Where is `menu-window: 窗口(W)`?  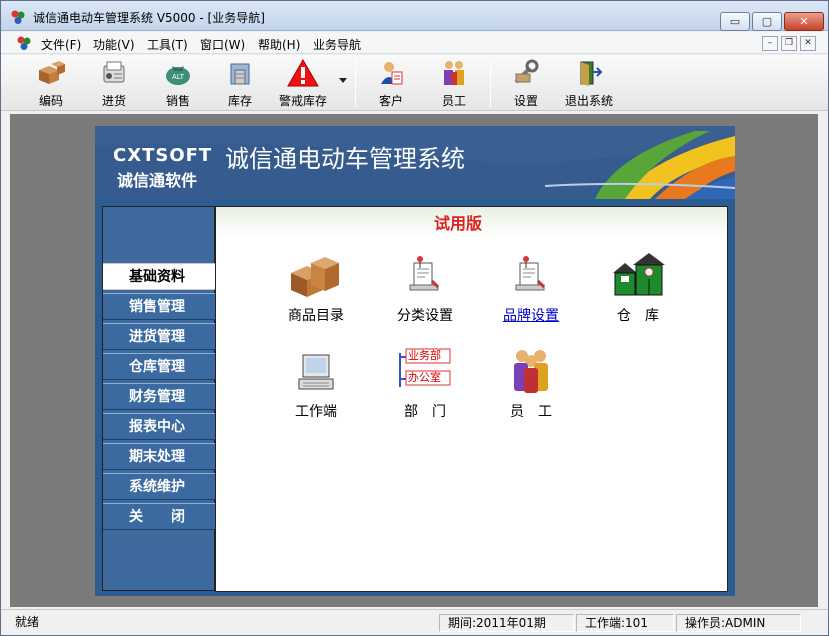 menu-window: 窗口(W) is located at coordinates (222, 44).